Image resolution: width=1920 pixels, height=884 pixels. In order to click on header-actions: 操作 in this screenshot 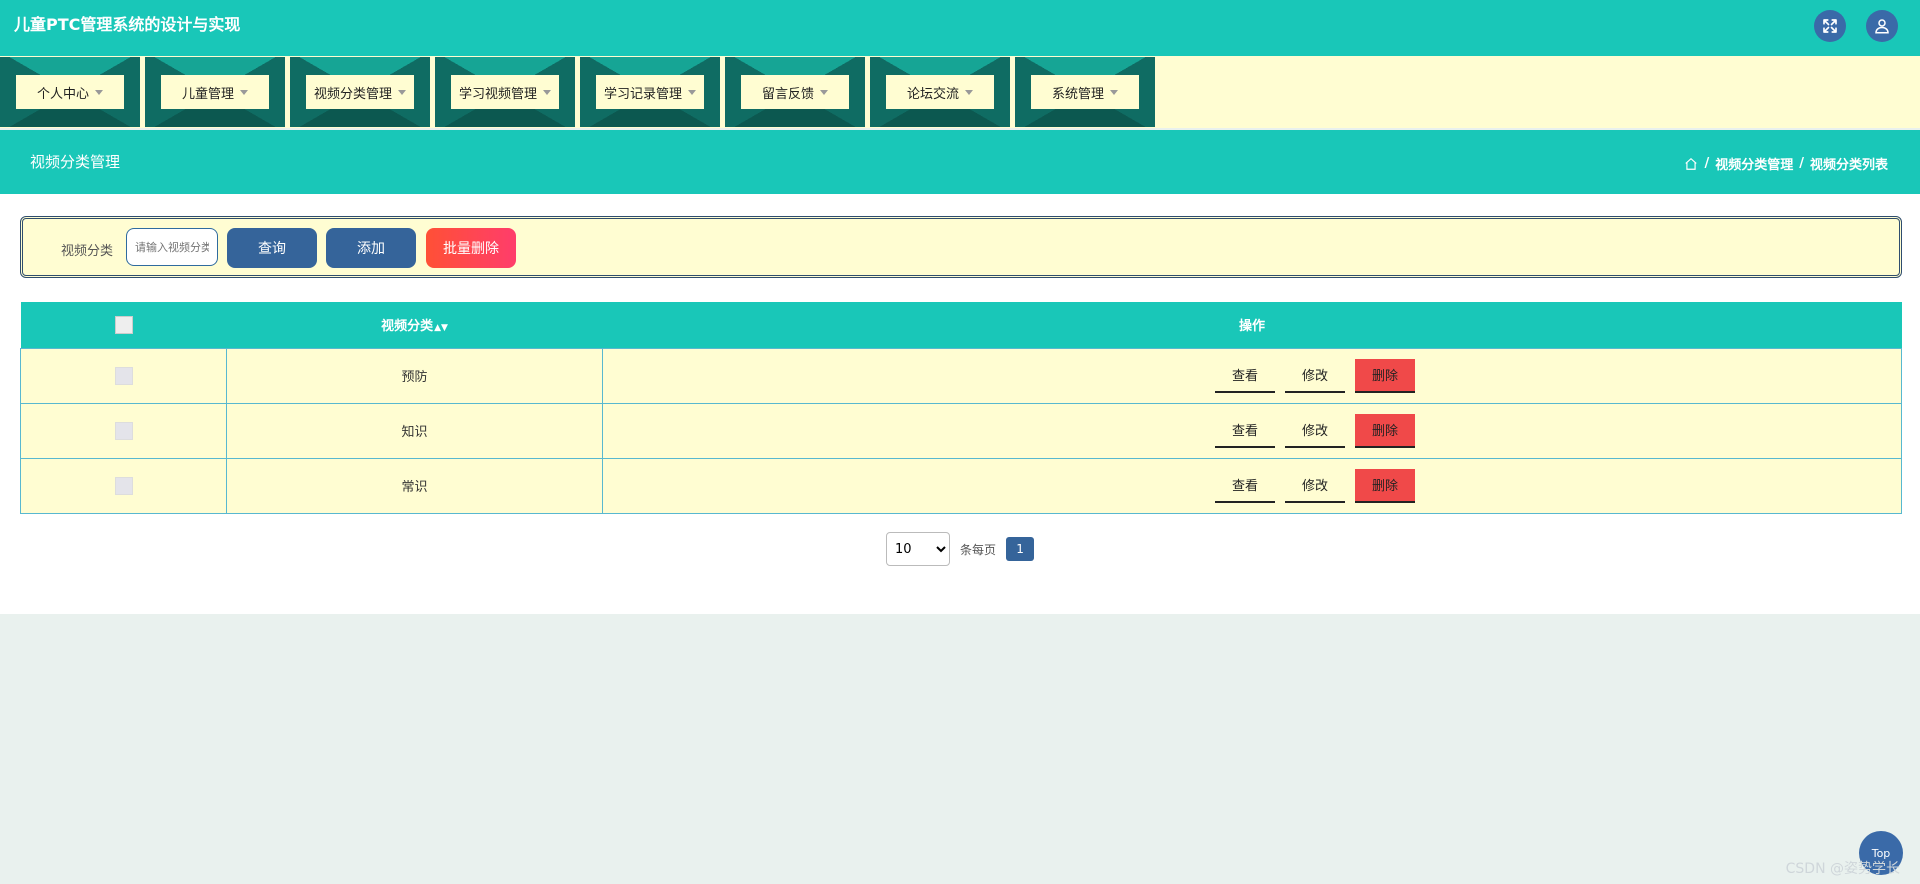, I will do `click(1252, 325)`.